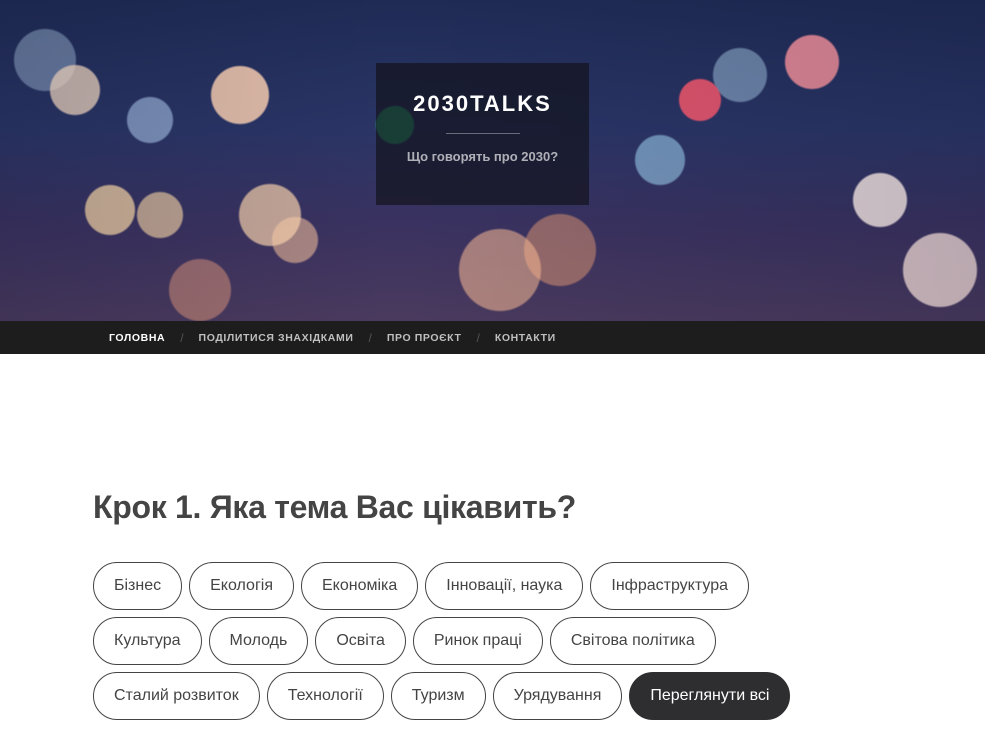 This screenshot has width=985, height=750. I want to click on nav-item-share: Поділитися знахідками, so click(276, 338).